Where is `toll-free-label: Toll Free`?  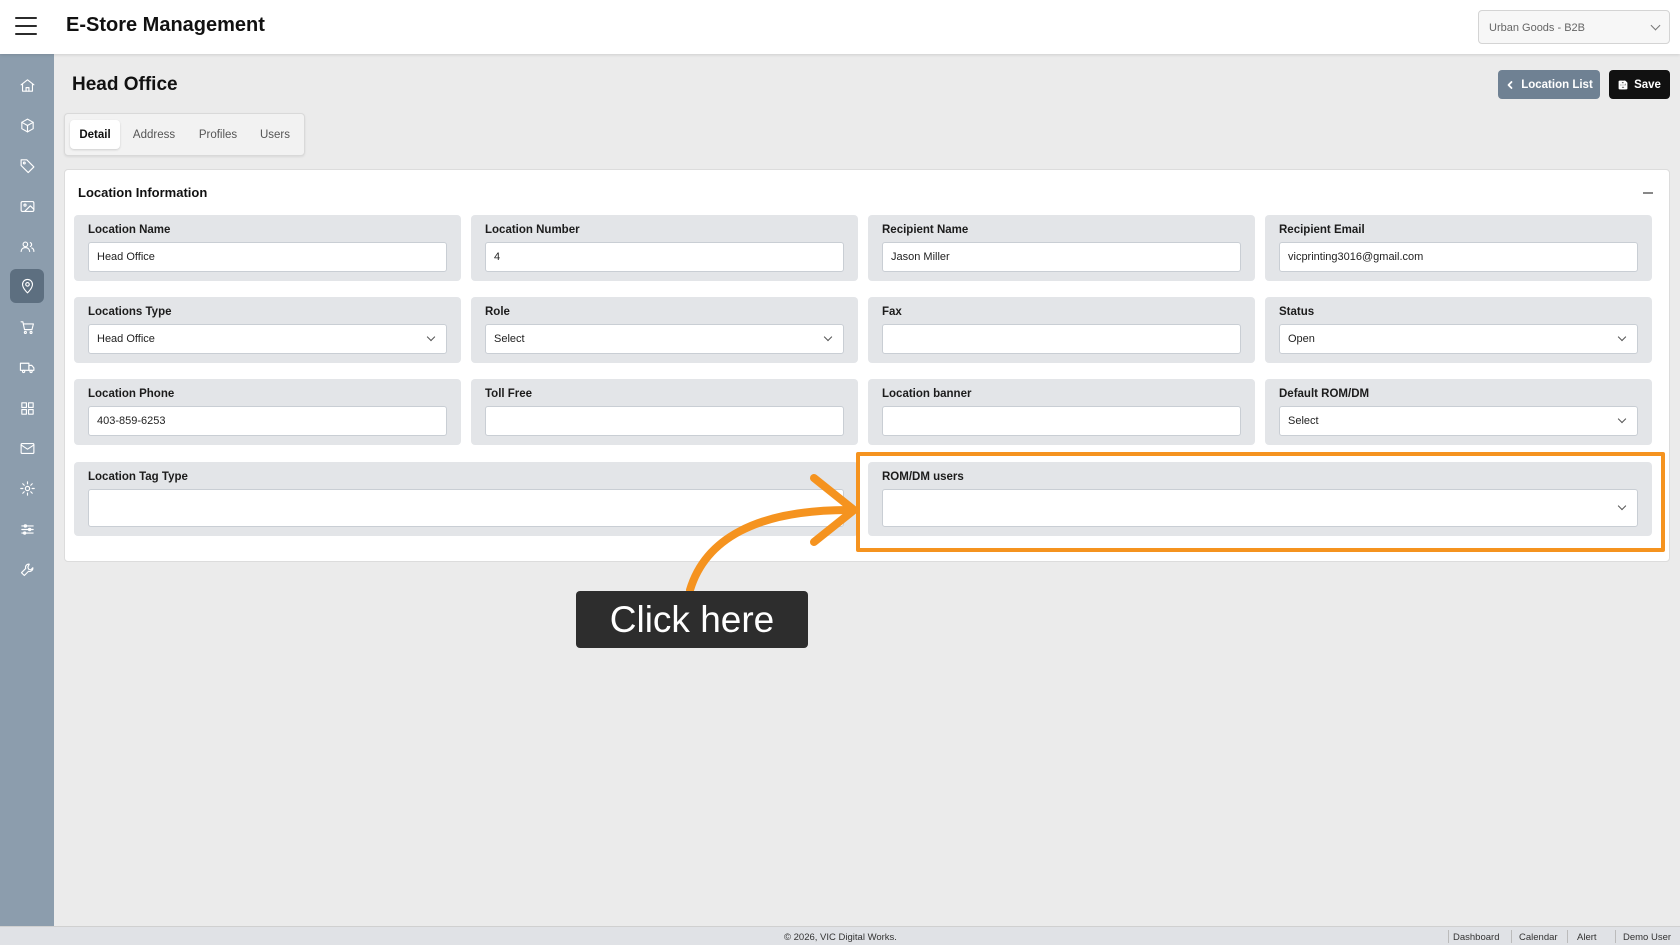 toll-free-label: Toll Free is located at coordinates (509, 394).